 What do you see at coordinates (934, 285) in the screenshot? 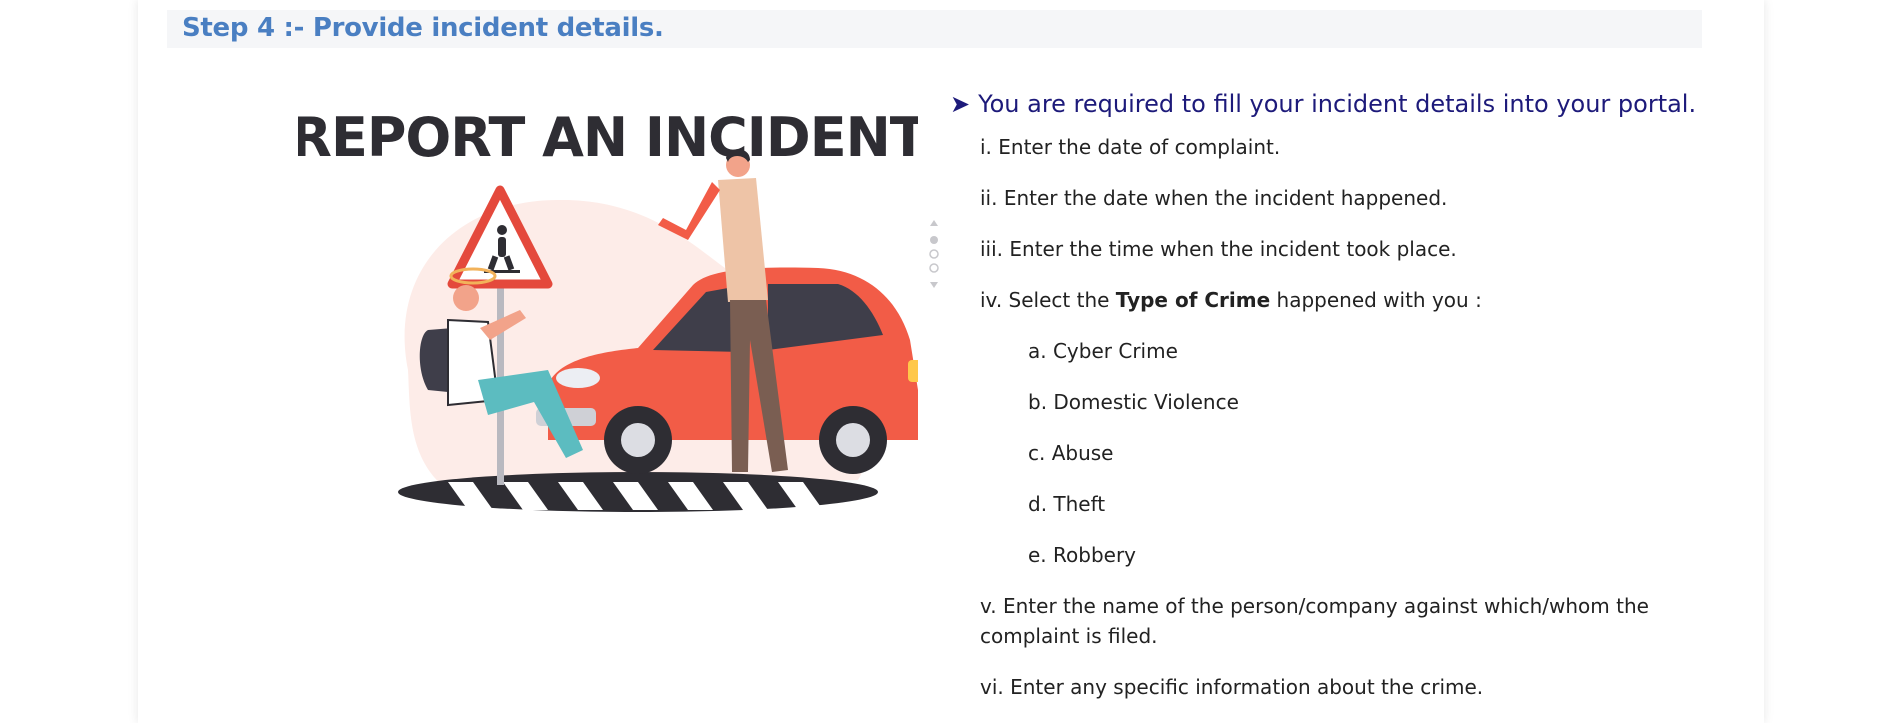
I see `scroll-down-icon` at bounding box center [934, 285].